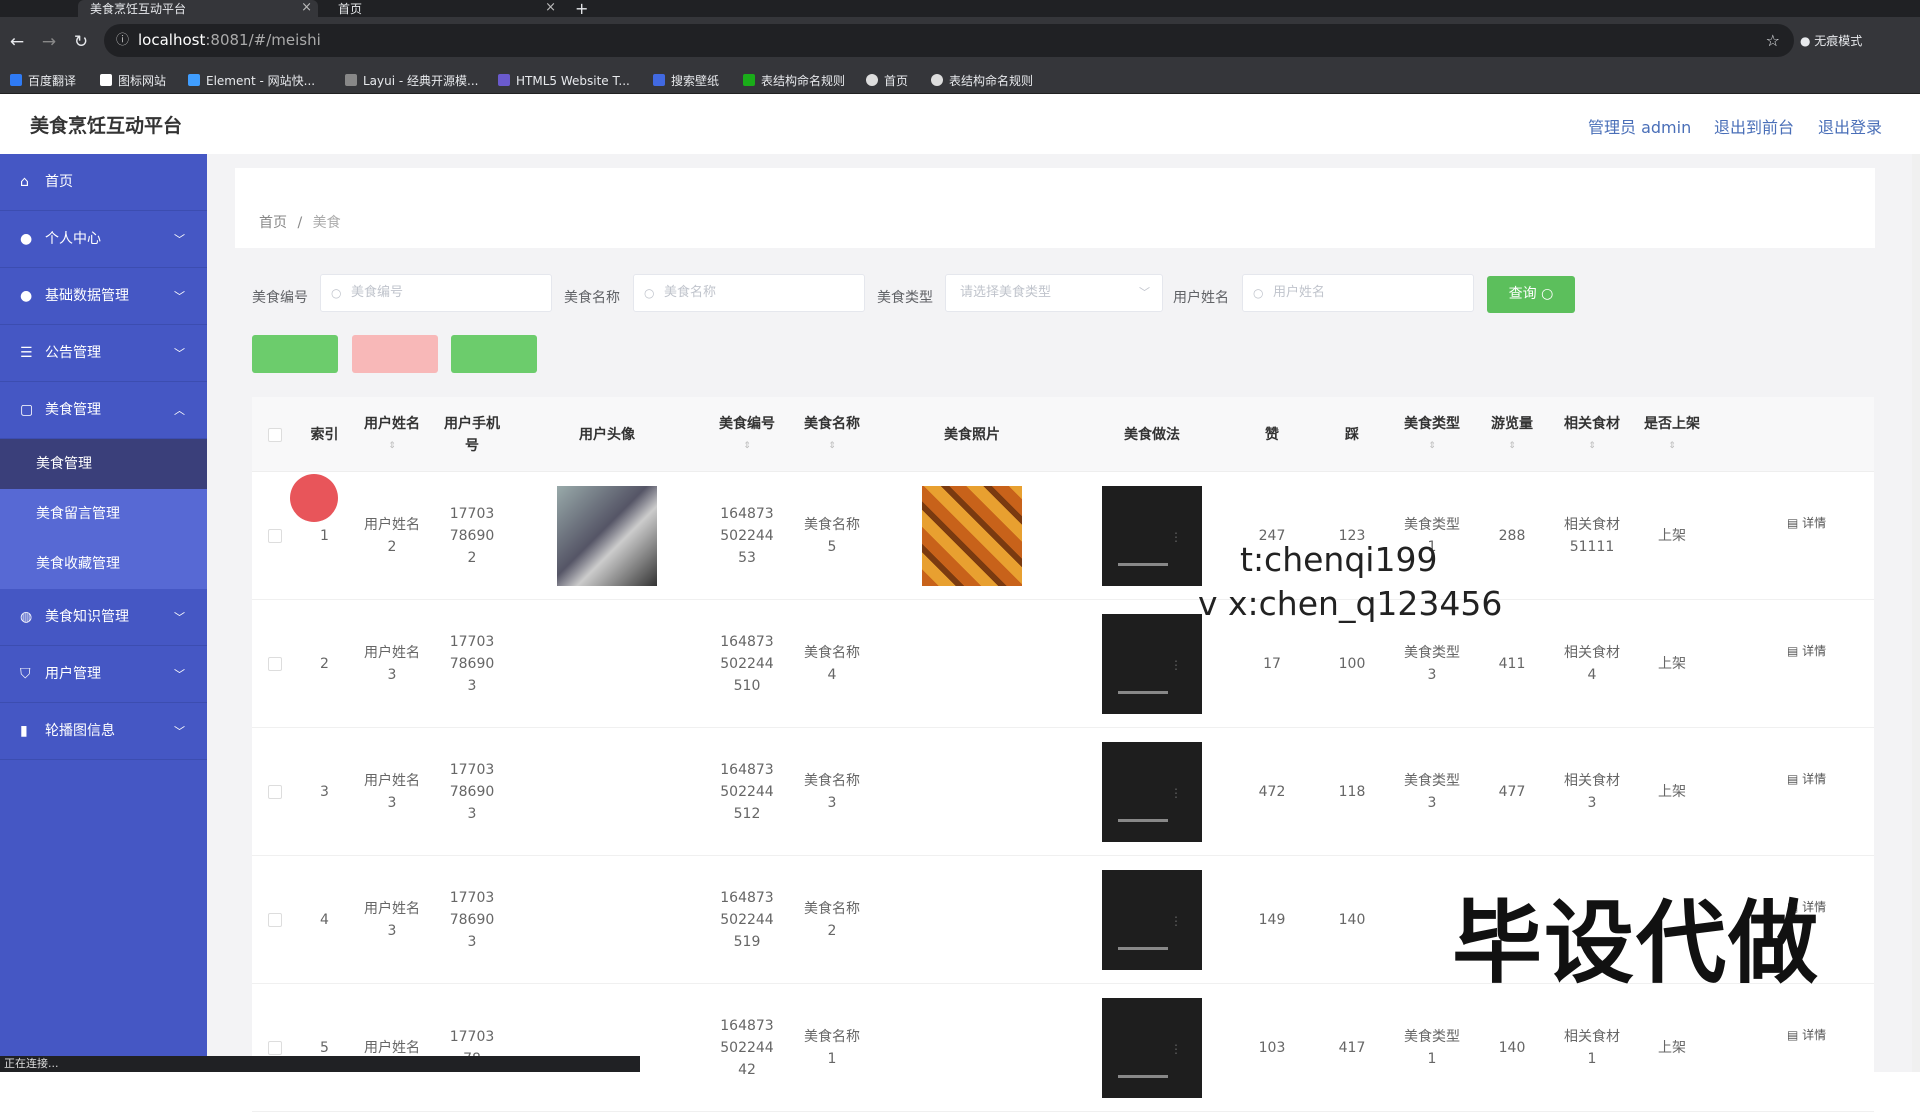 The height and width of the screenshot is (1112, 1920). I want to click on filter-name-input: ○ 美食名称, so click(749, 293).